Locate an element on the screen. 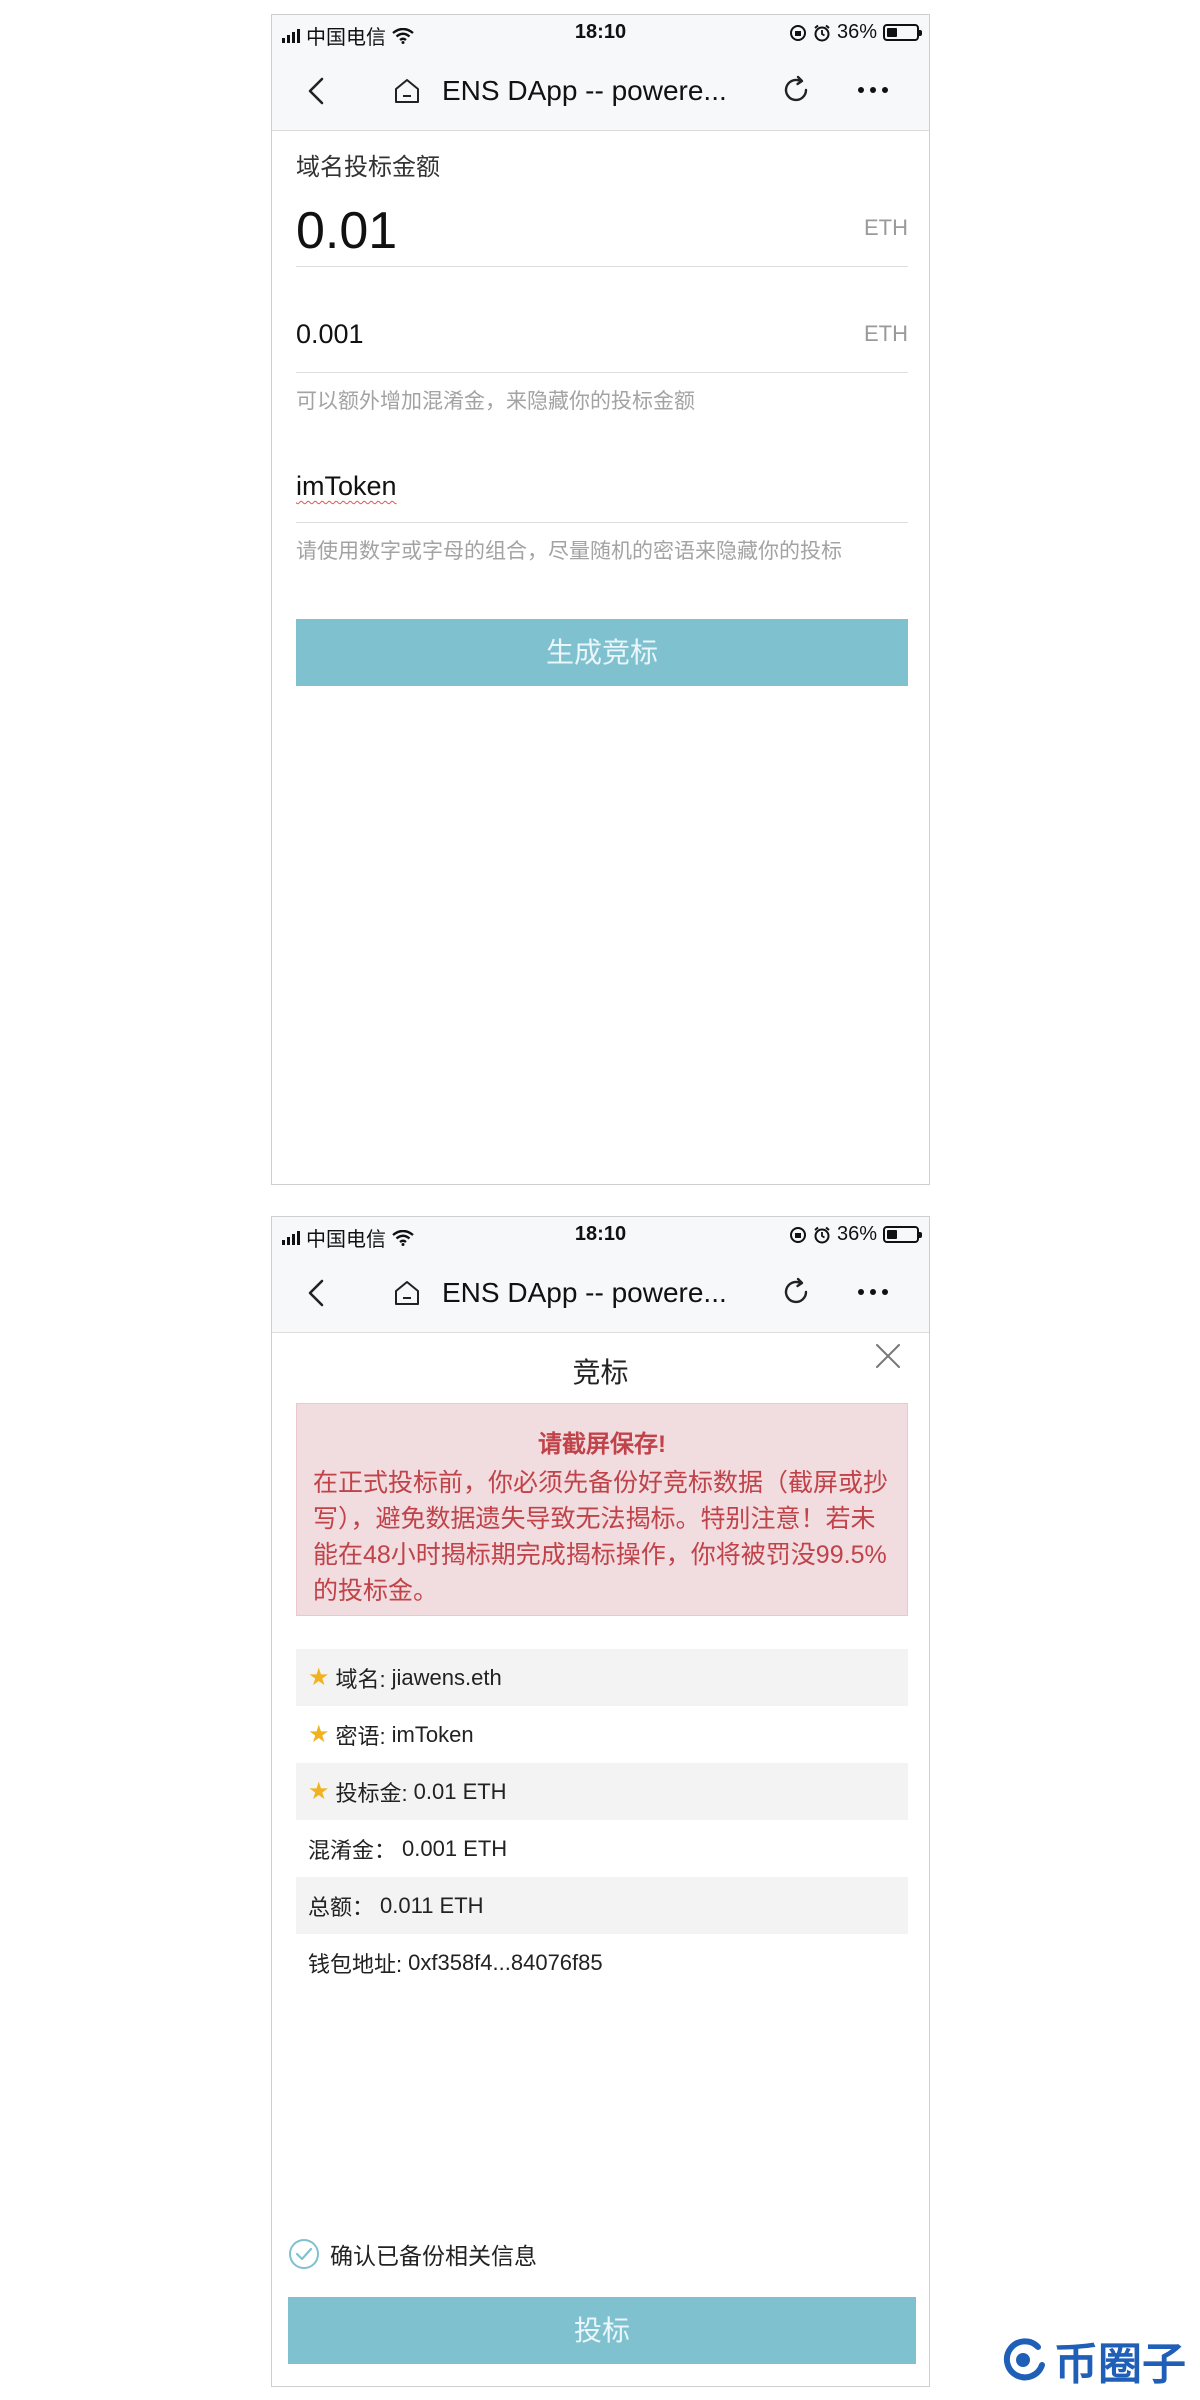  info-label: 域名: is located at coordinates (360, 1679).